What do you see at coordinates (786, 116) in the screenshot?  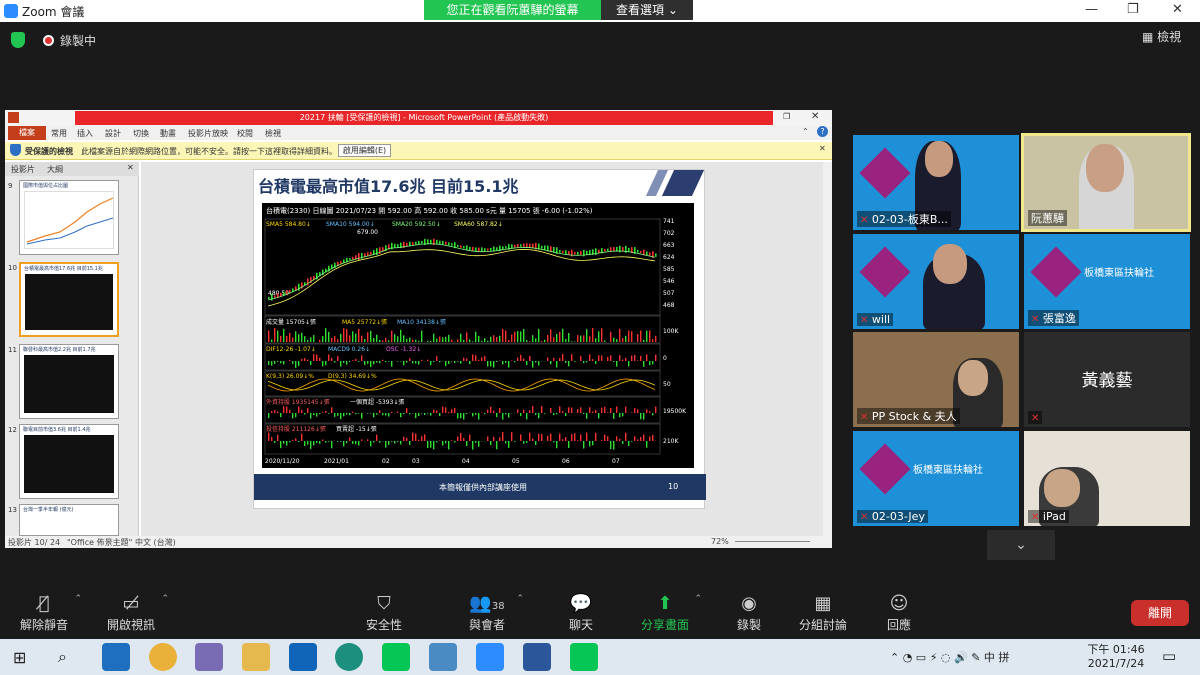 I see `ppt-restore-icon: ❐` at bounding box center [786, 116].